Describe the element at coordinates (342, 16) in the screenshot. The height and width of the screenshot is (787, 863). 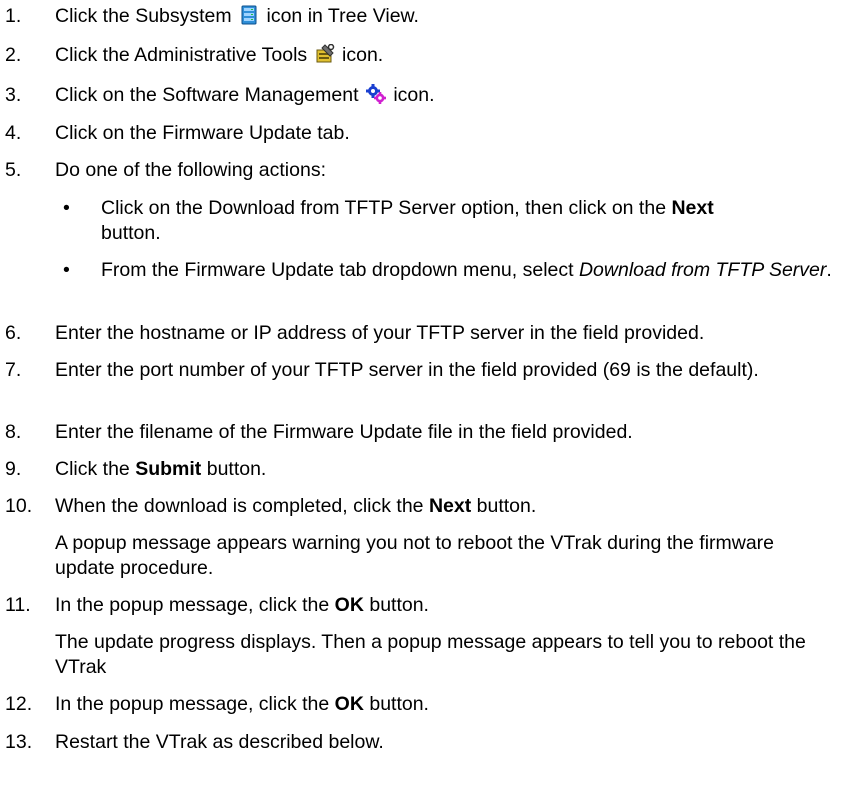
I see `step-text-end: icon in Tree View.` at that location.